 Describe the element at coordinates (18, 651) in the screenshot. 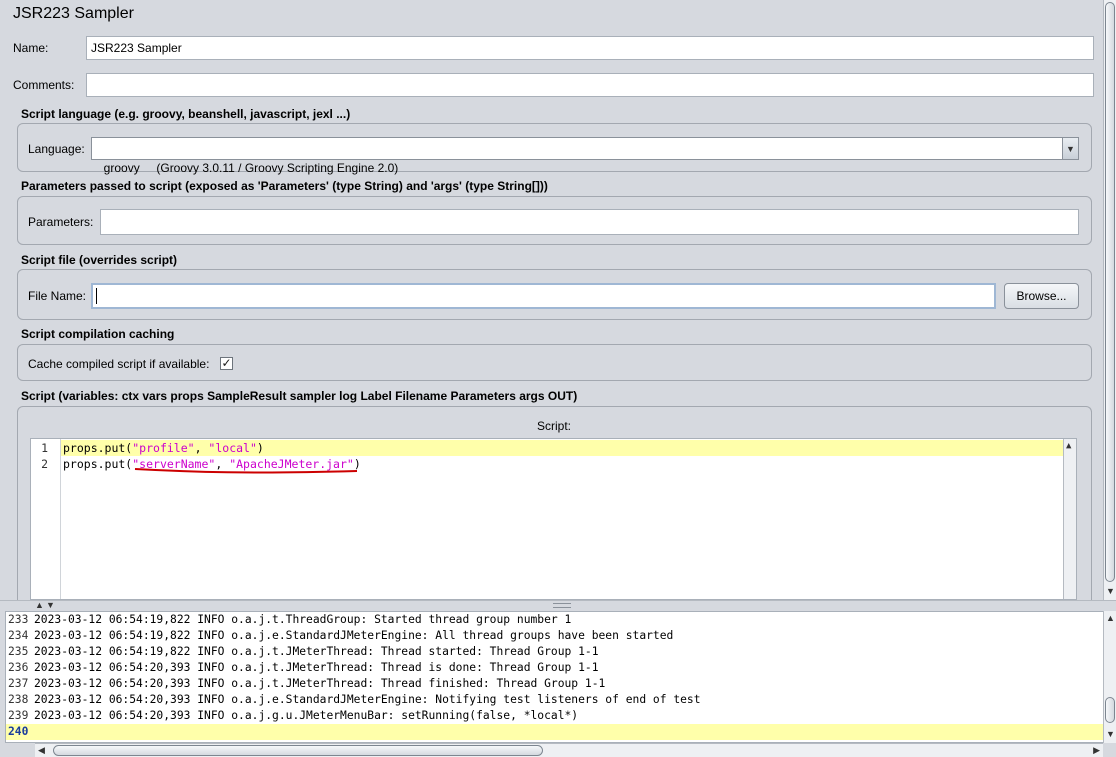

I see `log-line-number: 235` at that location.